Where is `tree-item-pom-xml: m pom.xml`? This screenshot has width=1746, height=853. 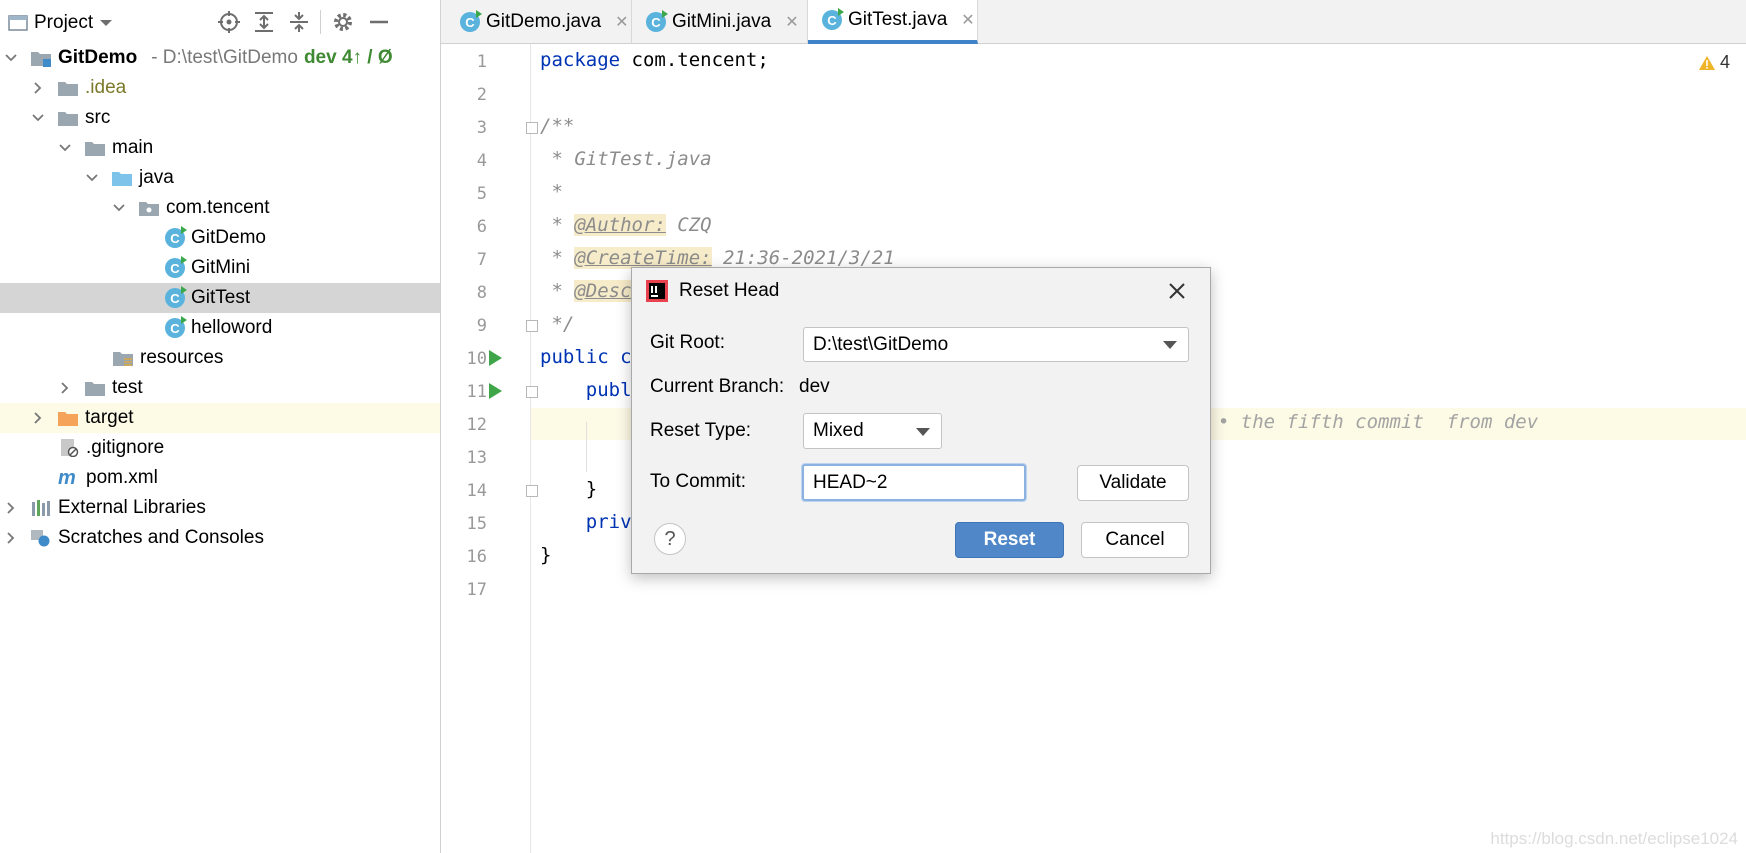 tree-item-pom-xml: m pom.xml is located at coordinates (220, 478).